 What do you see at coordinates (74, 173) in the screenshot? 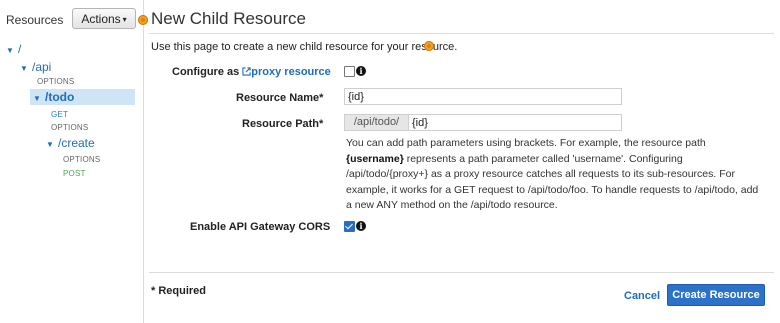
I see `method-create-post: POST` at bounding box center [74, 173].